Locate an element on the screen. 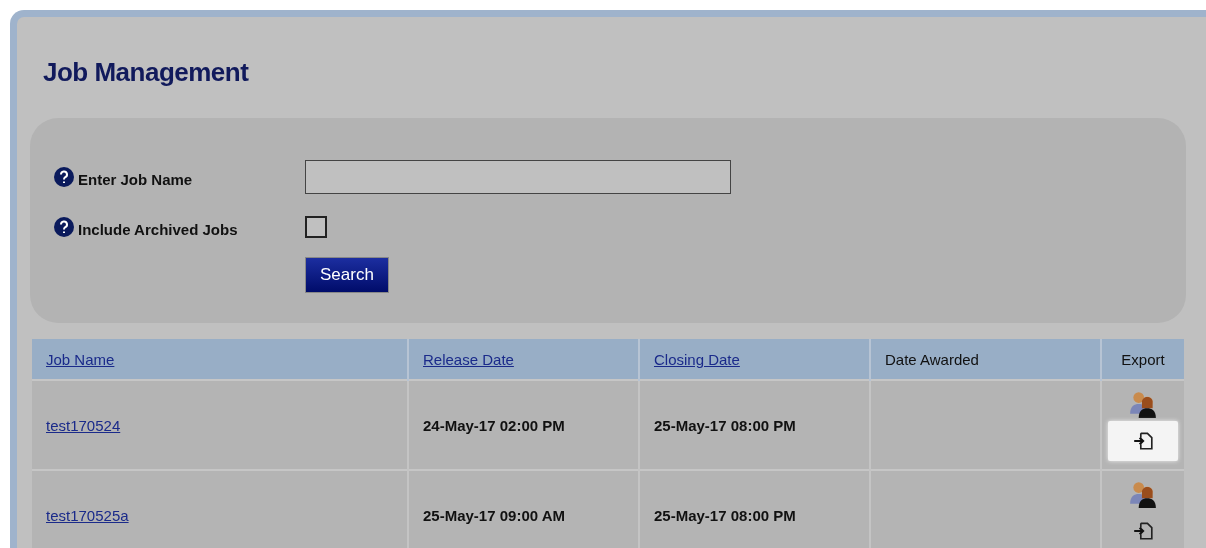  export-button is located at coordinates (1143, 440).